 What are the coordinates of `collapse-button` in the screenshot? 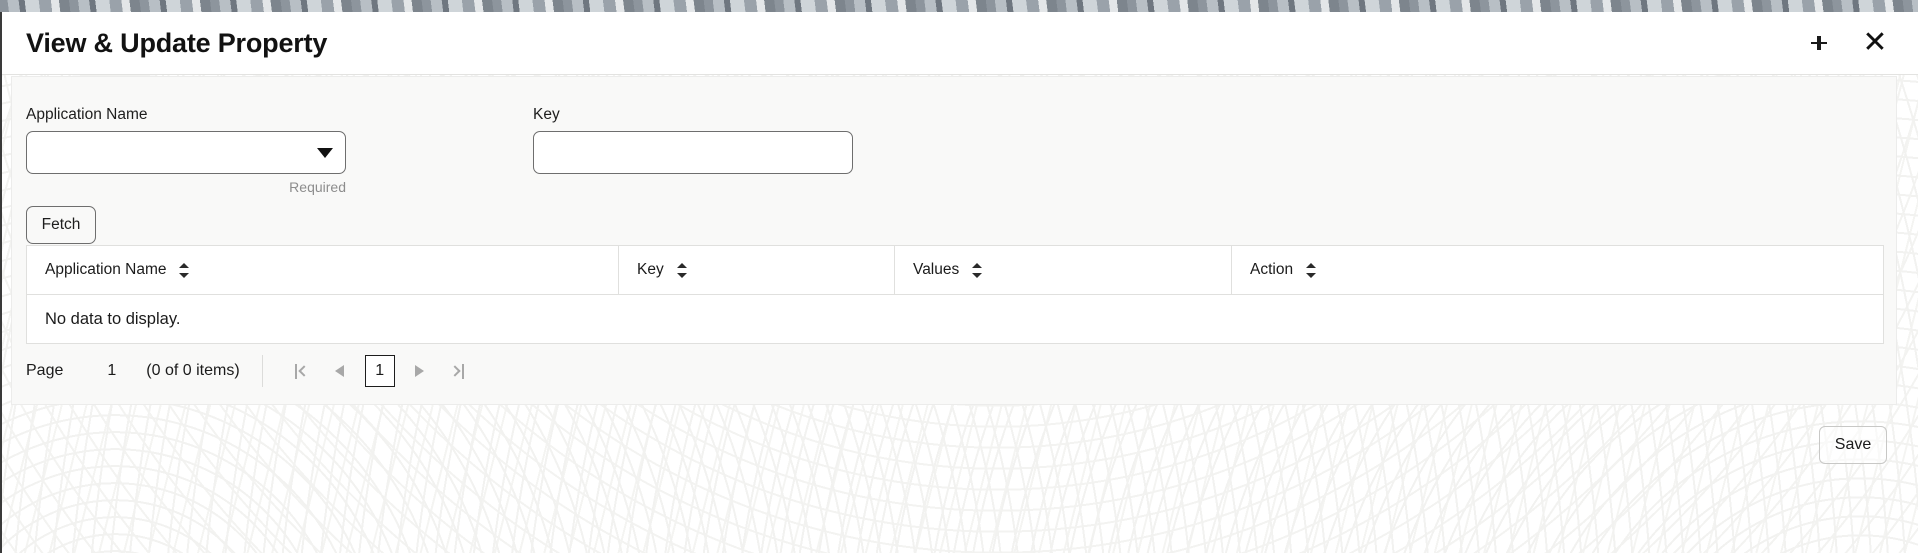 It's located at (1819, 43).